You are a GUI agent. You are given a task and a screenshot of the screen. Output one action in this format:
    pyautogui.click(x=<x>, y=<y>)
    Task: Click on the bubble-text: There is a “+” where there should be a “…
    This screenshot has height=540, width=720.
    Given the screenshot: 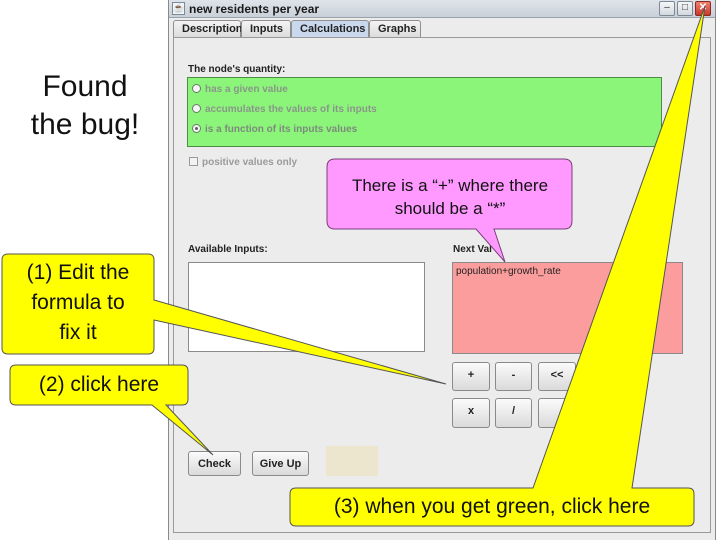 What is the action you would take?
    pyautogui.click(x=450, y=197)
    